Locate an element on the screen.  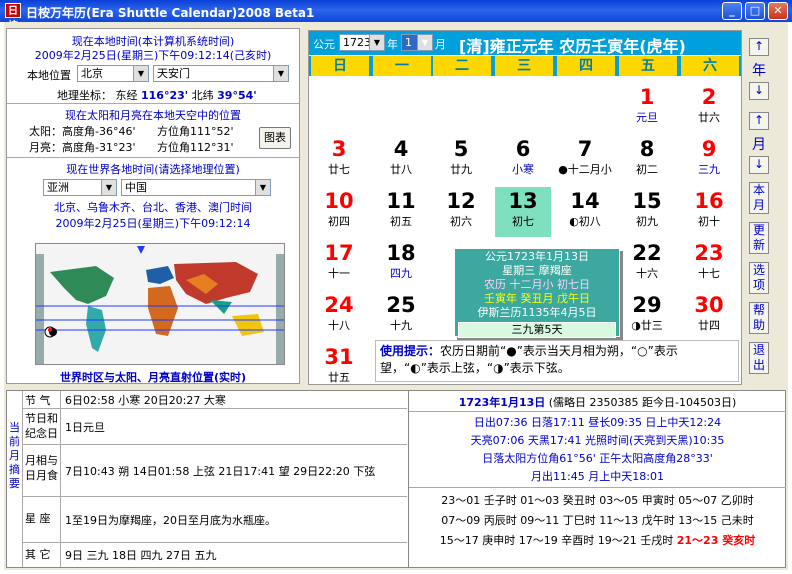
day-cell: 16 初十 is located at coordinates (709, 212).